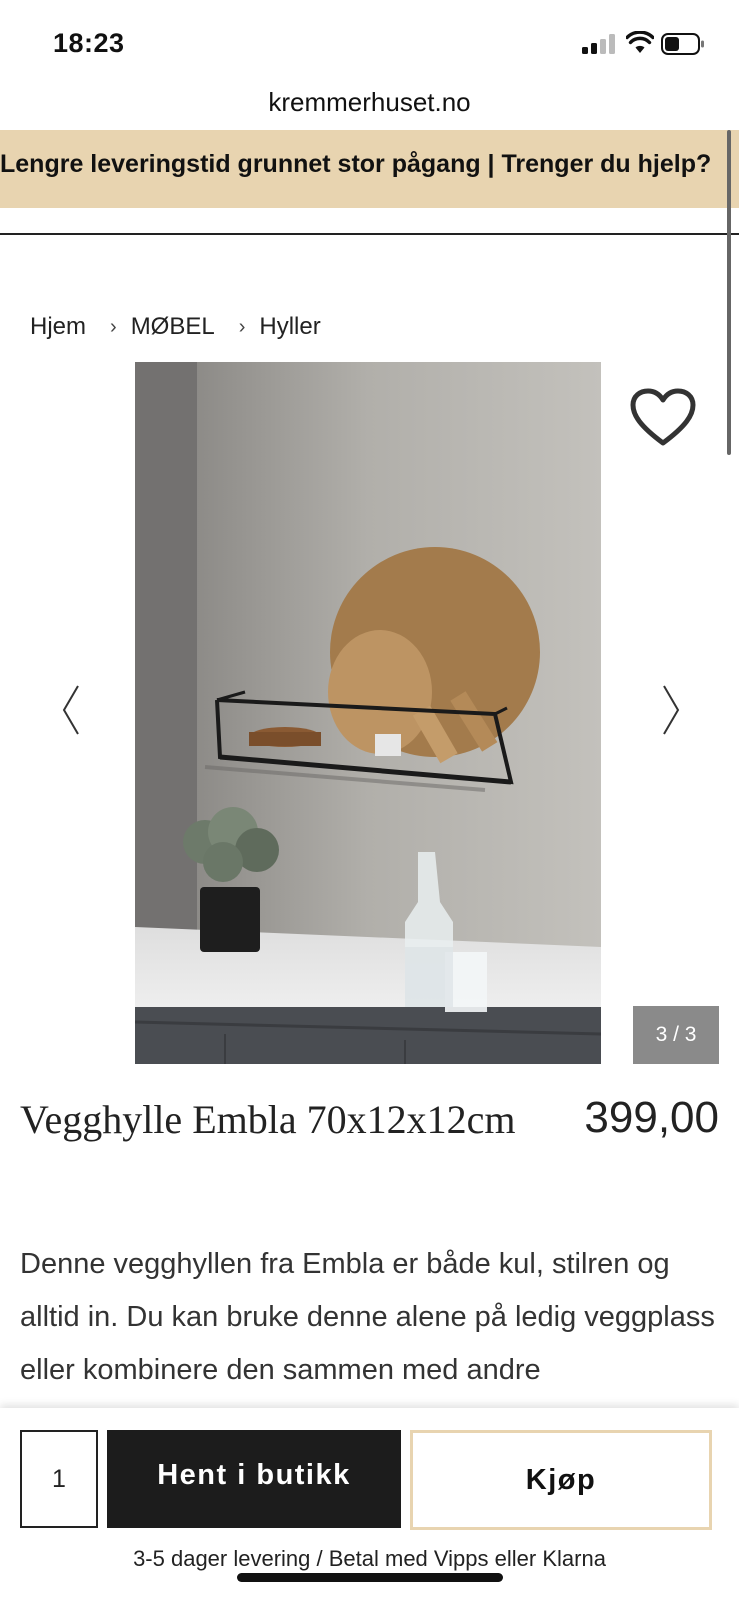  Describe the element at coordinates (599, 44) in the screenshot. I see `signal-bars-icon` at that location.